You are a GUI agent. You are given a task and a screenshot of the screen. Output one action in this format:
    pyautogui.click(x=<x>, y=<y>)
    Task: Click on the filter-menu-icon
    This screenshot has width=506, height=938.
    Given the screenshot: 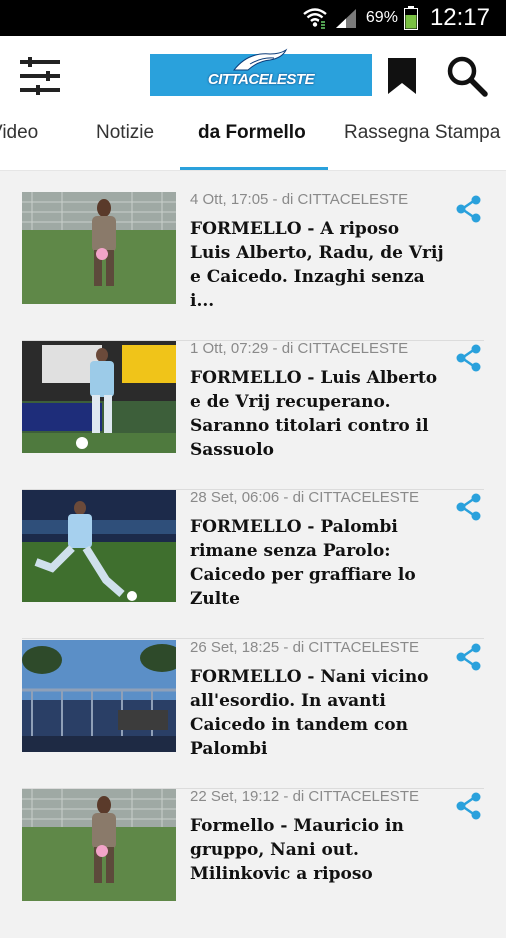 What is the action you would take?
    pyautogui.click(x=40, y=76)
    